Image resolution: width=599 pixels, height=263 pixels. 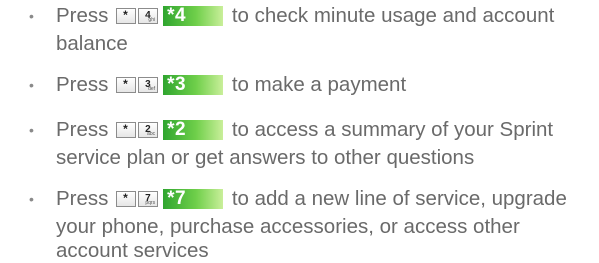 I want to click on digit-key-icon: 4 ghi, so click(x=148, y=16).